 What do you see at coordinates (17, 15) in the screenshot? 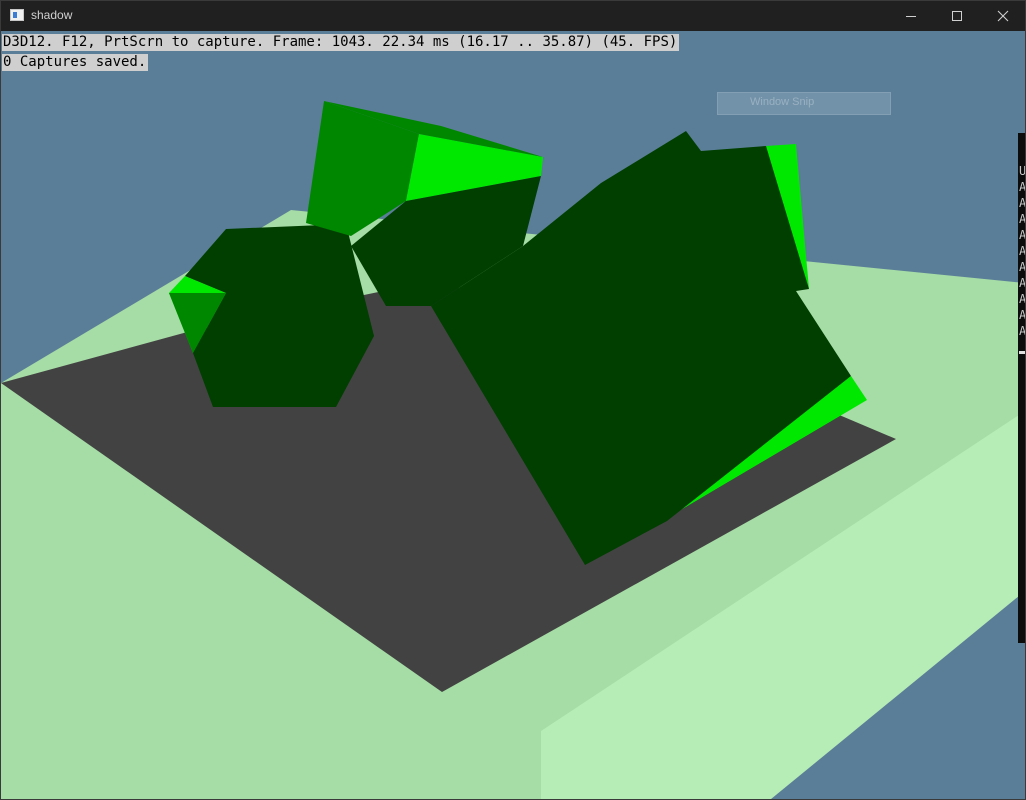
I see `window-app-icon` at bounding box center [17, 15].